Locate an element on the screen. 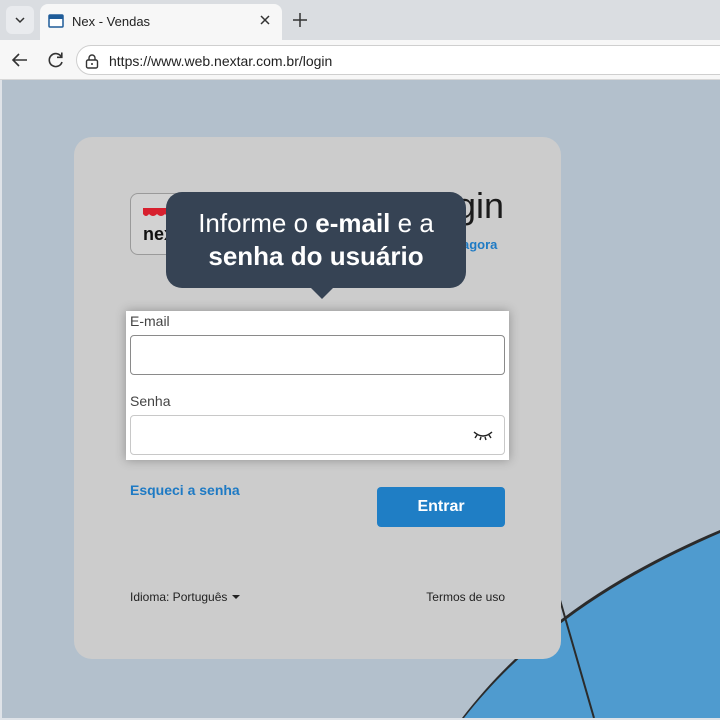  url-text: https://www.web.nextar.com.br/login is located at coordinates (221, 61).